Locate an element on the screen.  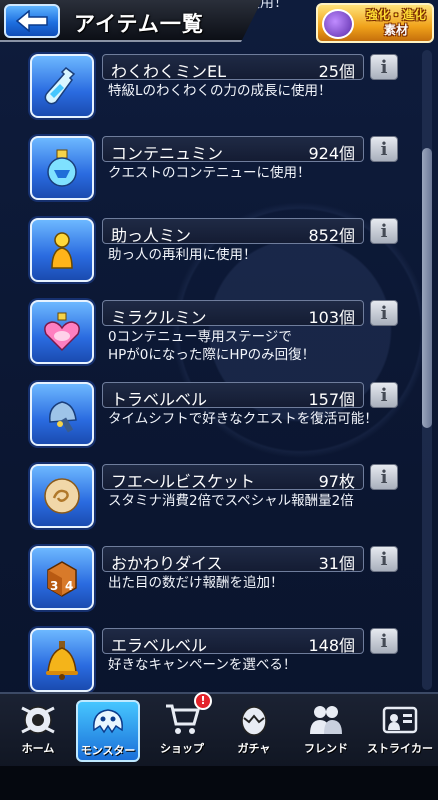
item-count: 31個 is located at coordinates (336, 563).